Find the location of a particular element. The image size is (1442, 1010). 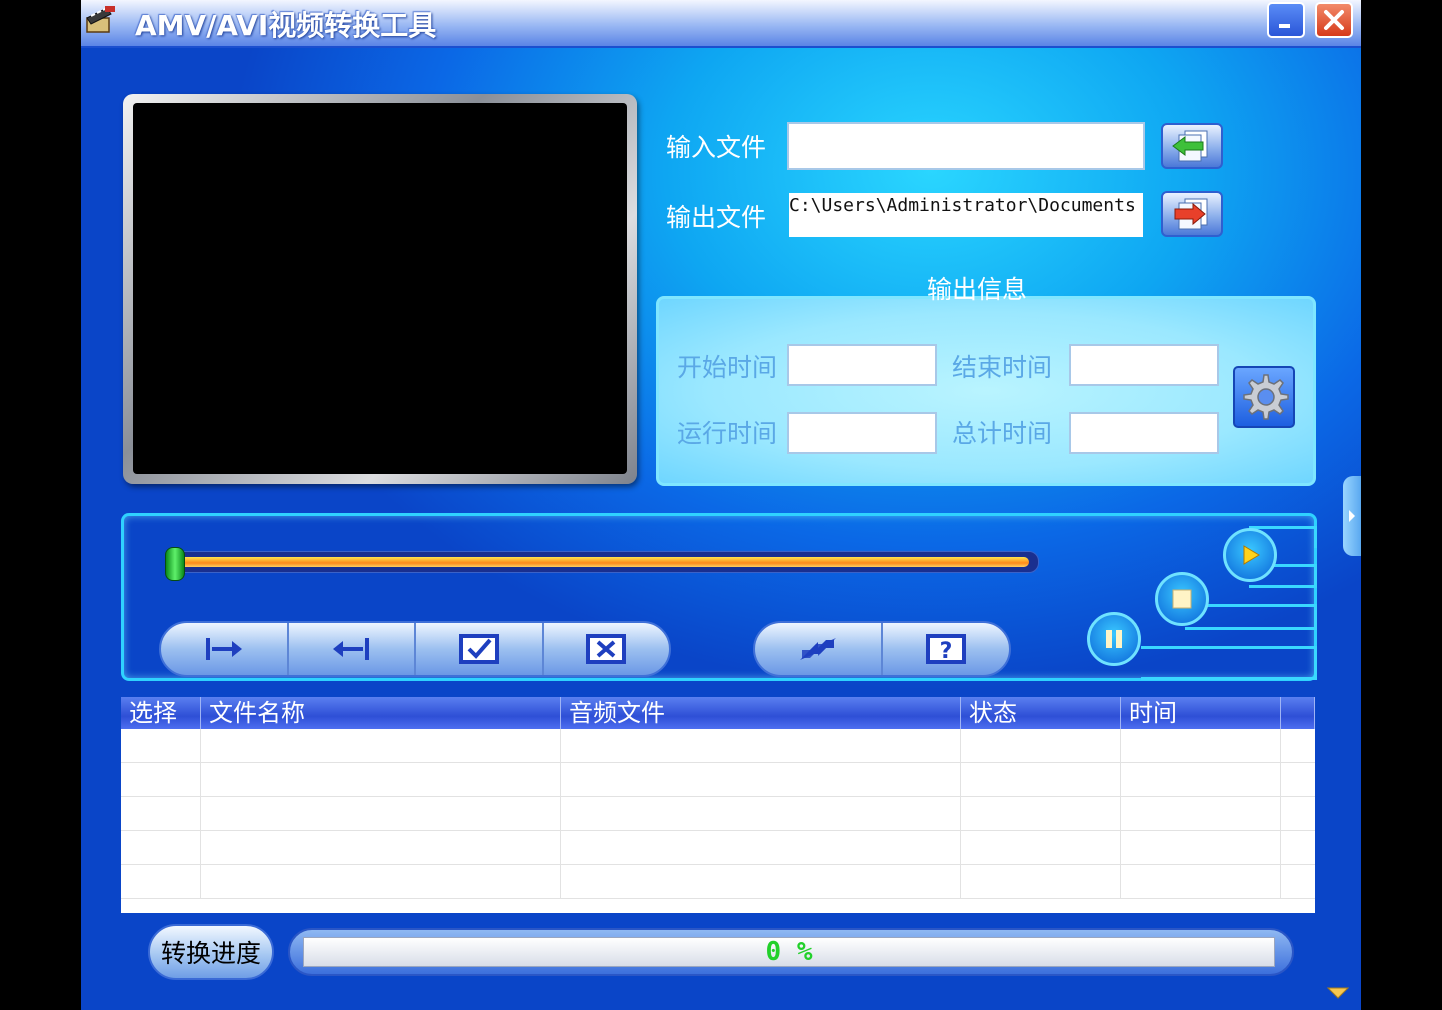

mark-out-button is located at coordinates (352, 649).